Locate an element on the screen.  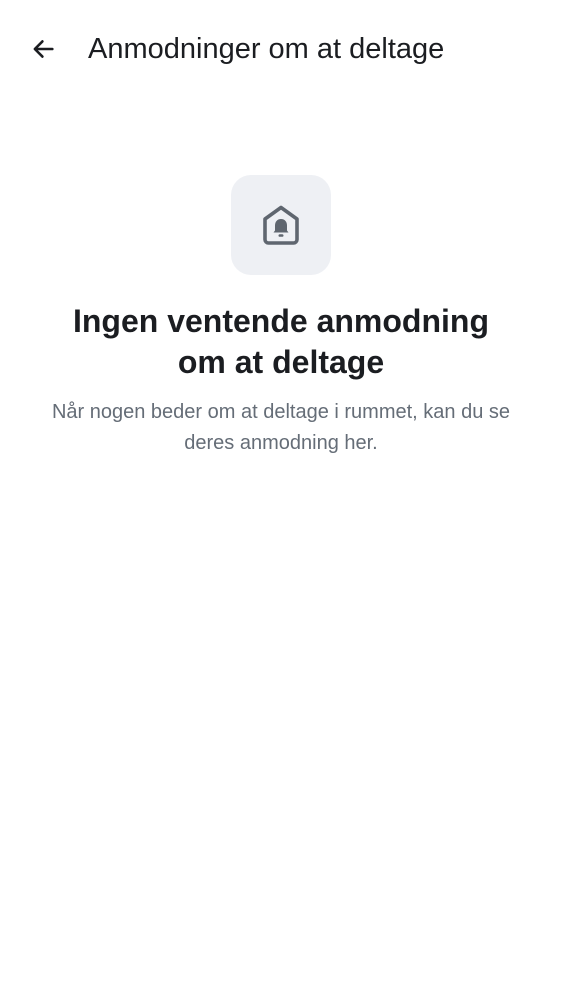
empty-state-heading: Ingen ventende anmodning om at deltage is located at coordinates (280, 341).